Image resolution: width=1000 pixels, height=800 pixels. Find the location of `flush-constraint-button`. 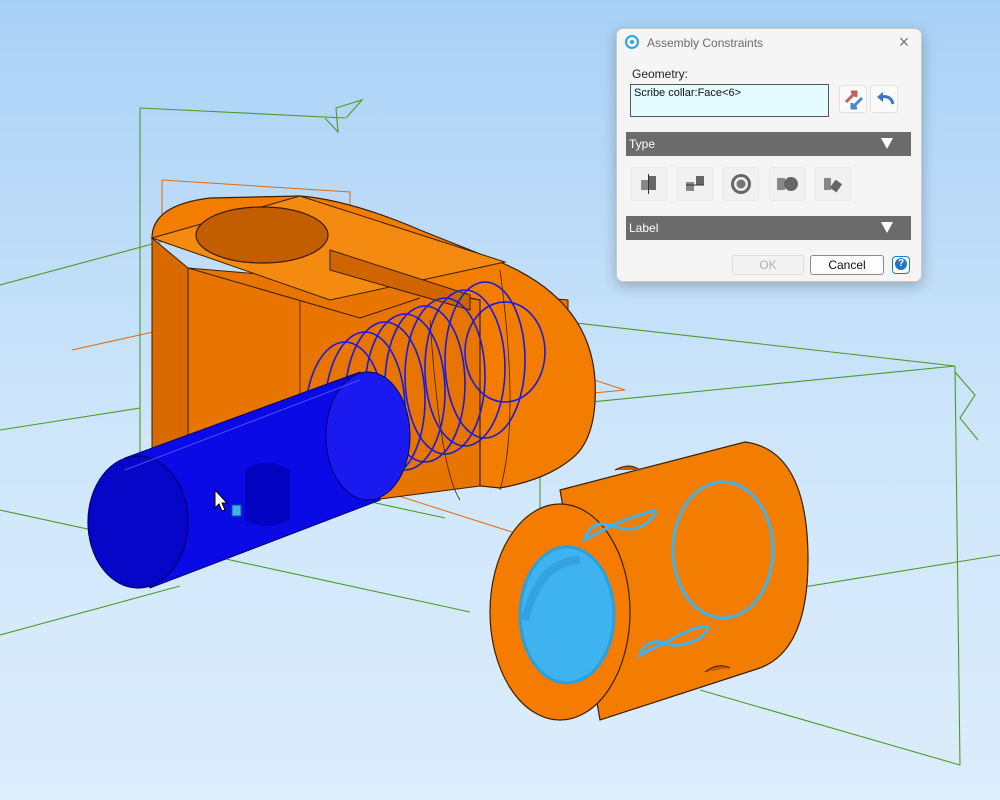

flush-constraint-button is located at coordinates (695, 184).